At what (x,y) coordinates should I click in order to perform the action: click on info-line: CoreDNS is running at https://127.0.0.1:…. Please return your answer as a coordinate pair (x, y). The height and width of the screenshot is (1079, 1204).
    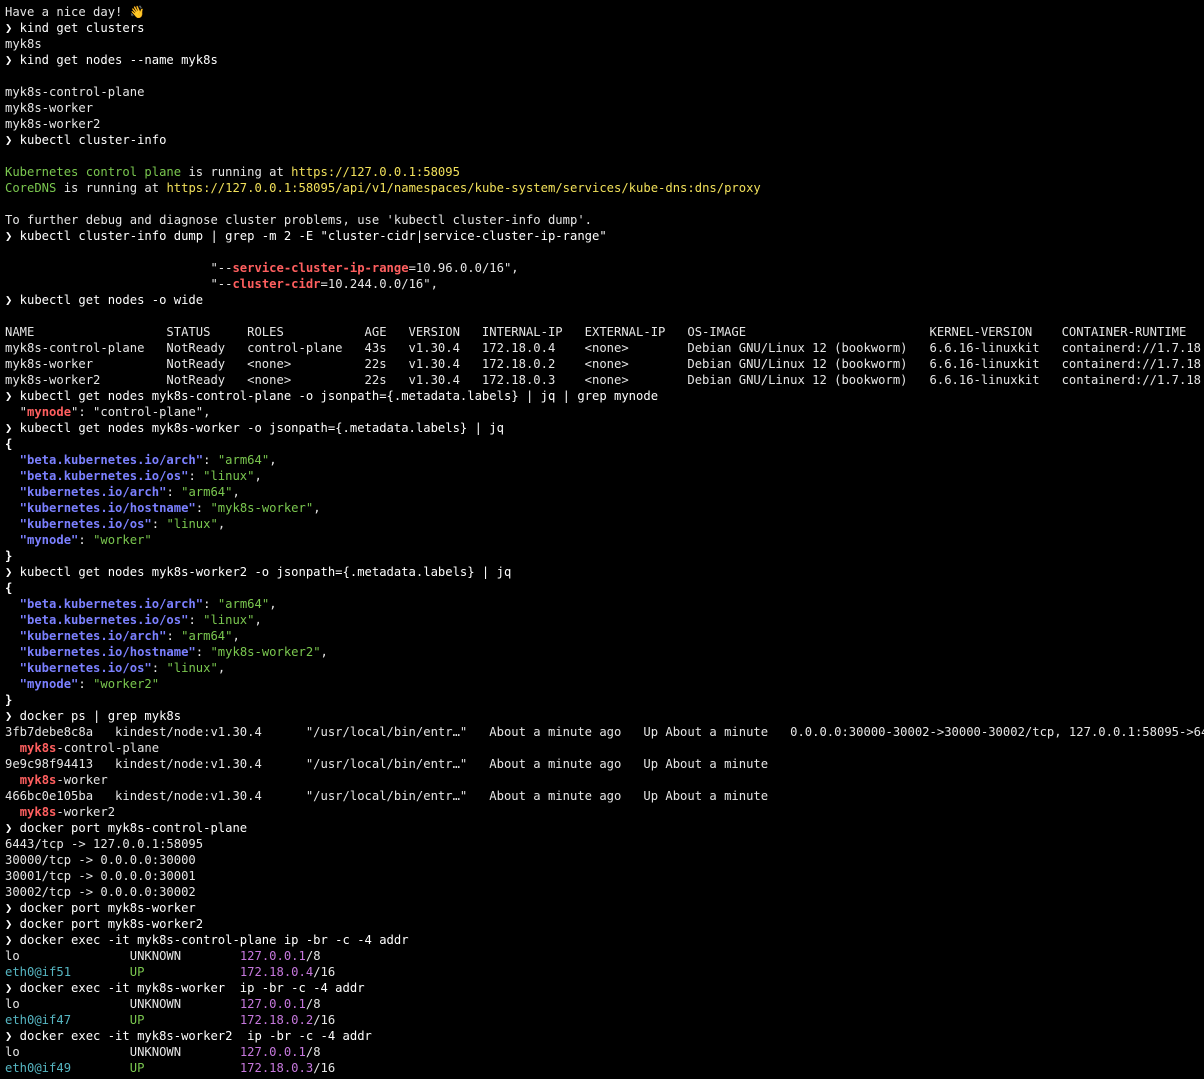
    Looking at the image, I should click on (604, 188).